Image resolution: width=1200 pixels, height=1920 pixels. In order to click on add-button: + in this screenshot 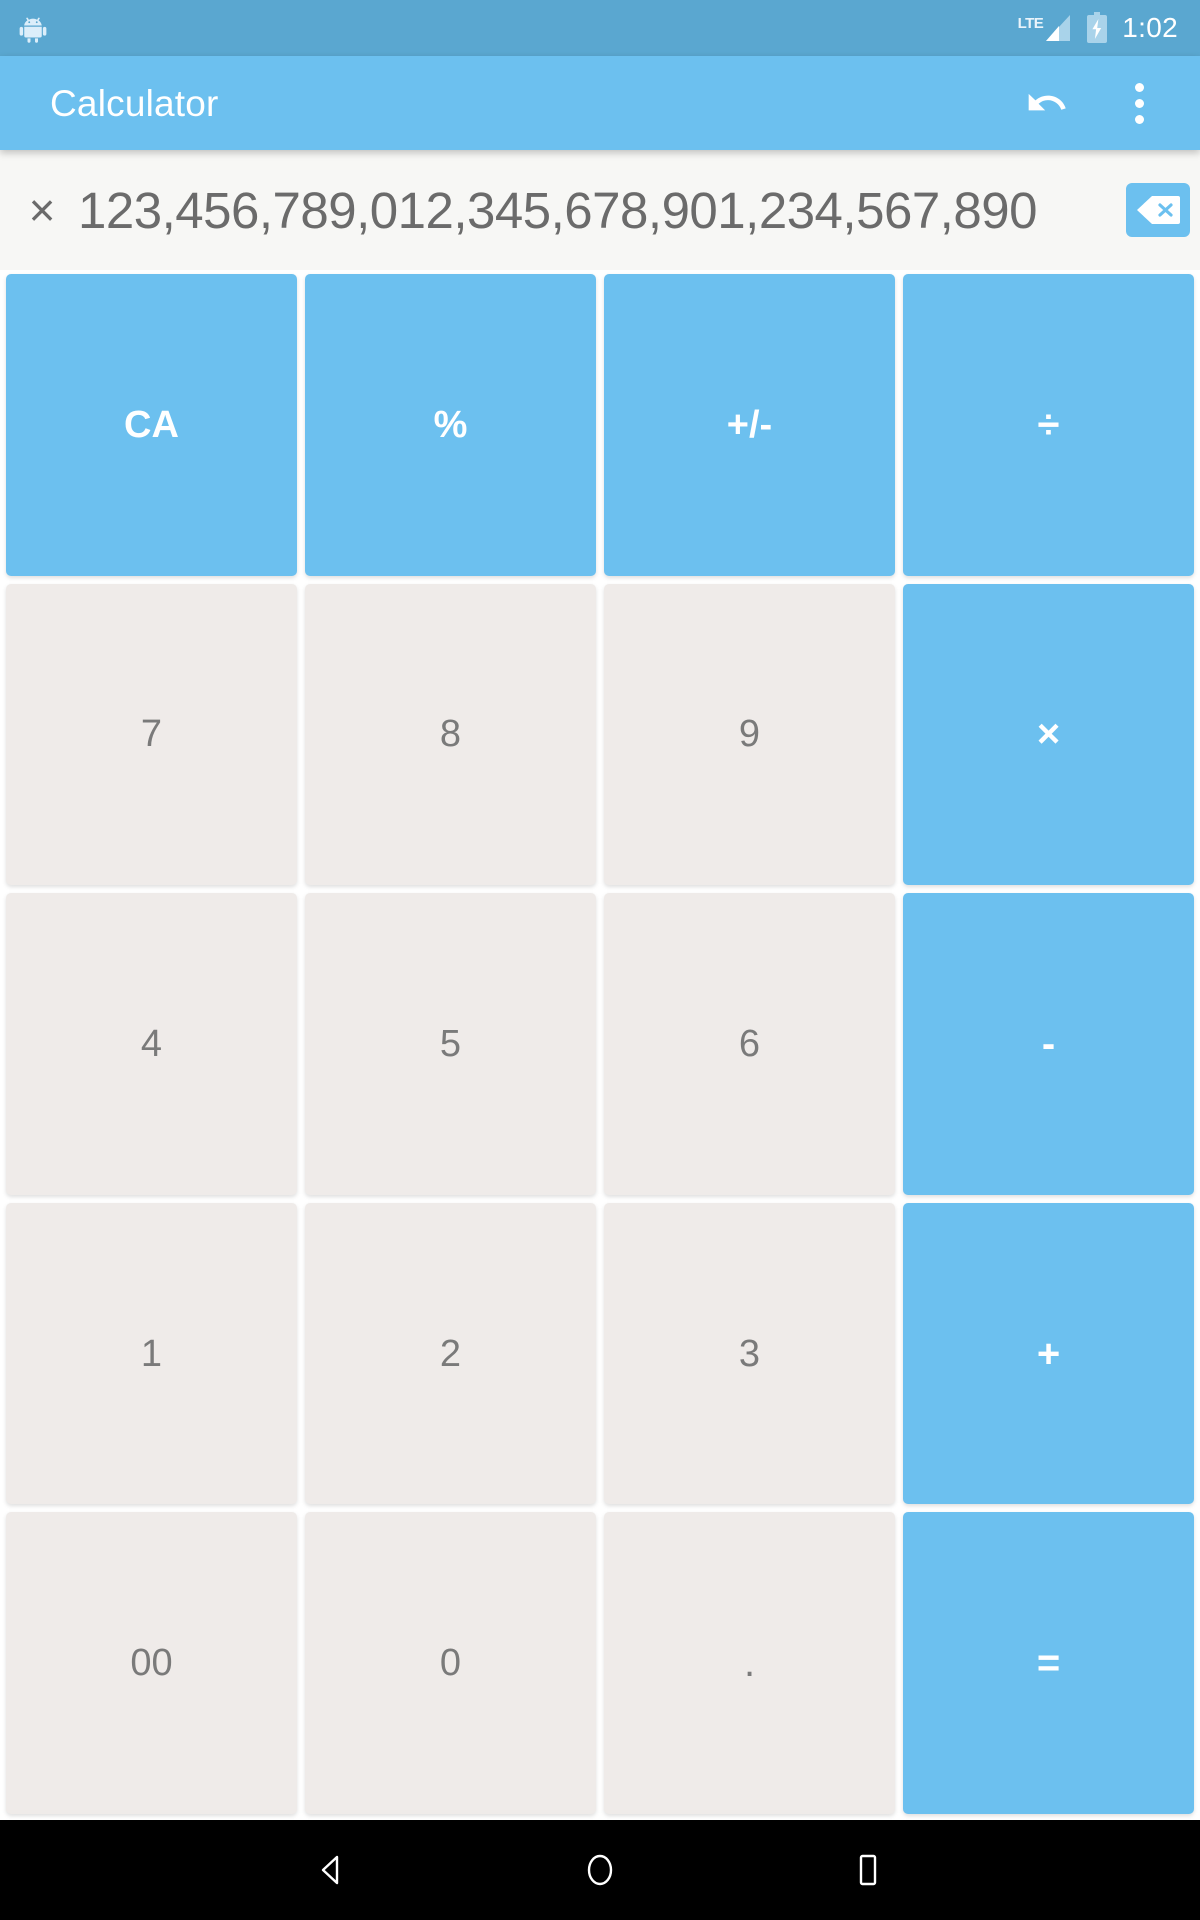, I will do `click(1048, 1353)`.